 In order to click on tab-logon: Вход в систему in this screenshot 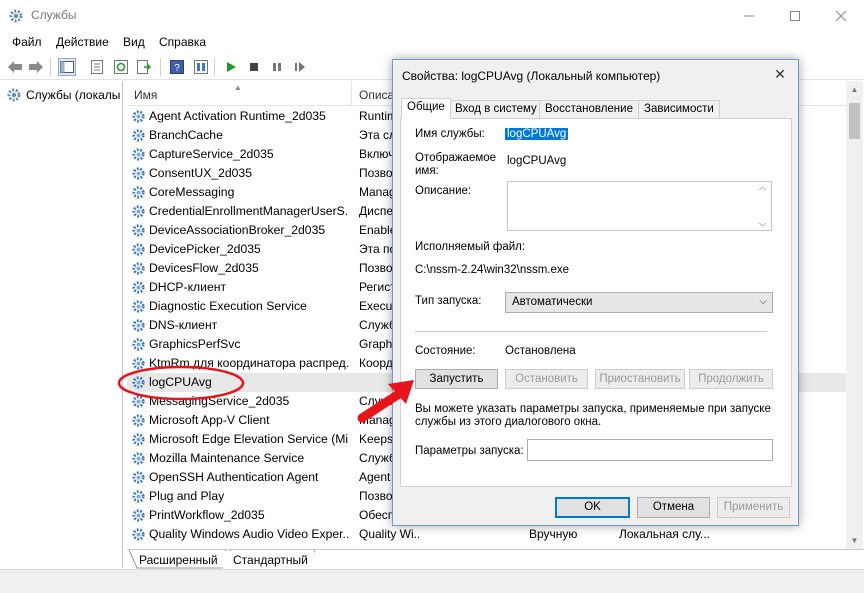, I will do `click(496, 109)`.